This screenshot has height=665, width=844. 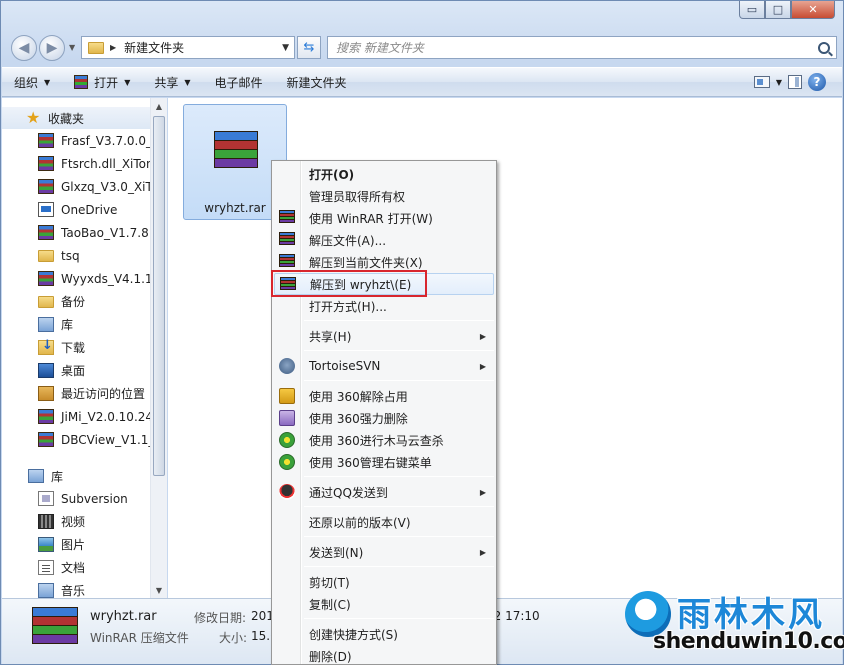 I want to click on nav-library-item: 文档, so click(x=76, y=567).